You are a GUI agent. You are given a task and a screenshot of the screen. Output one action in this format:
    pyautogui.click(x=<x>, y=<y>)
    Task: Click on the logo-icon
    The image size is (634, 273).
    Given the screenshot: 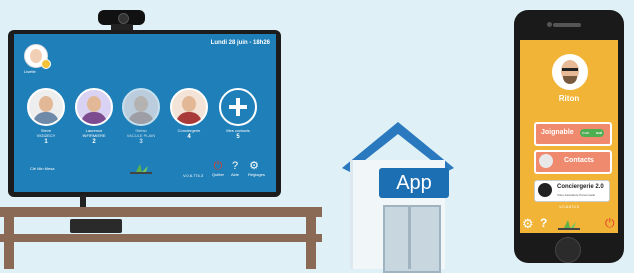 What is the action you would take?
    pyautogui.click(x=141, y=169)
    